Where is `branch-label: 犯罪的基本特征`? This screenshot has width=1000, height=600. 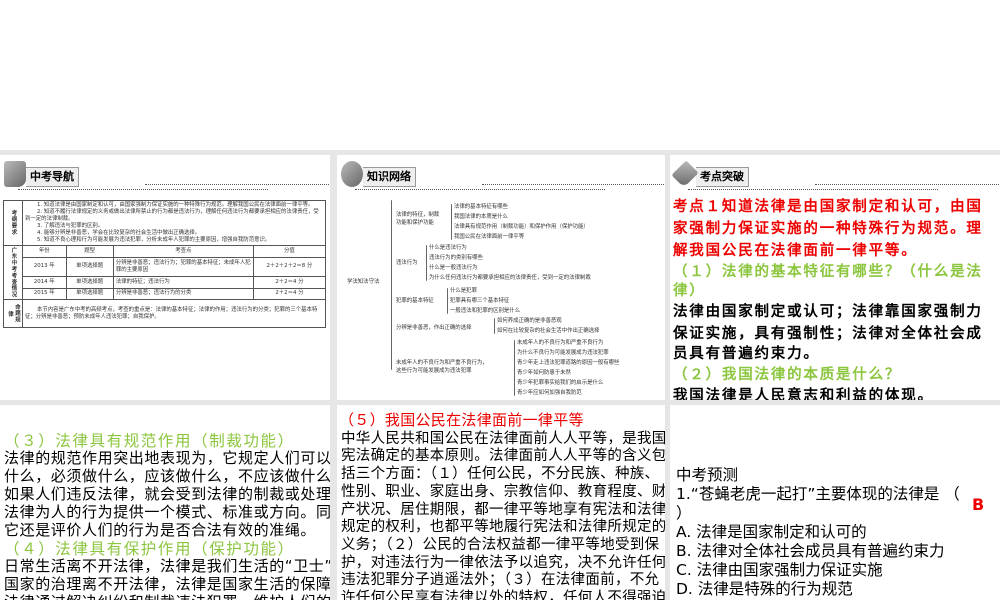 branch-label: 犯罪的基本特征 is located at coordinates (415, 301).